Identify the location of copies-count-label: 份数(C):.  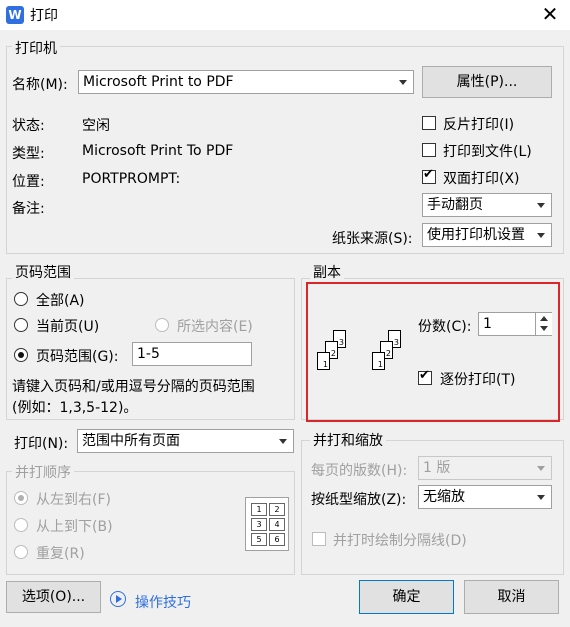
(445, 327).